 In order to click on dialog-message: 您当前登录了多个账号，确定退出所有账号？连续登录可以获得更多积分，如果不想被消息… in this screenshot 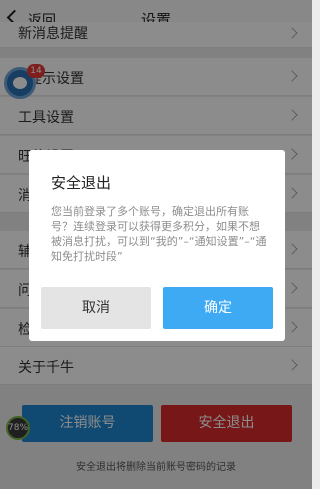, I will do `click(159, 234)`.